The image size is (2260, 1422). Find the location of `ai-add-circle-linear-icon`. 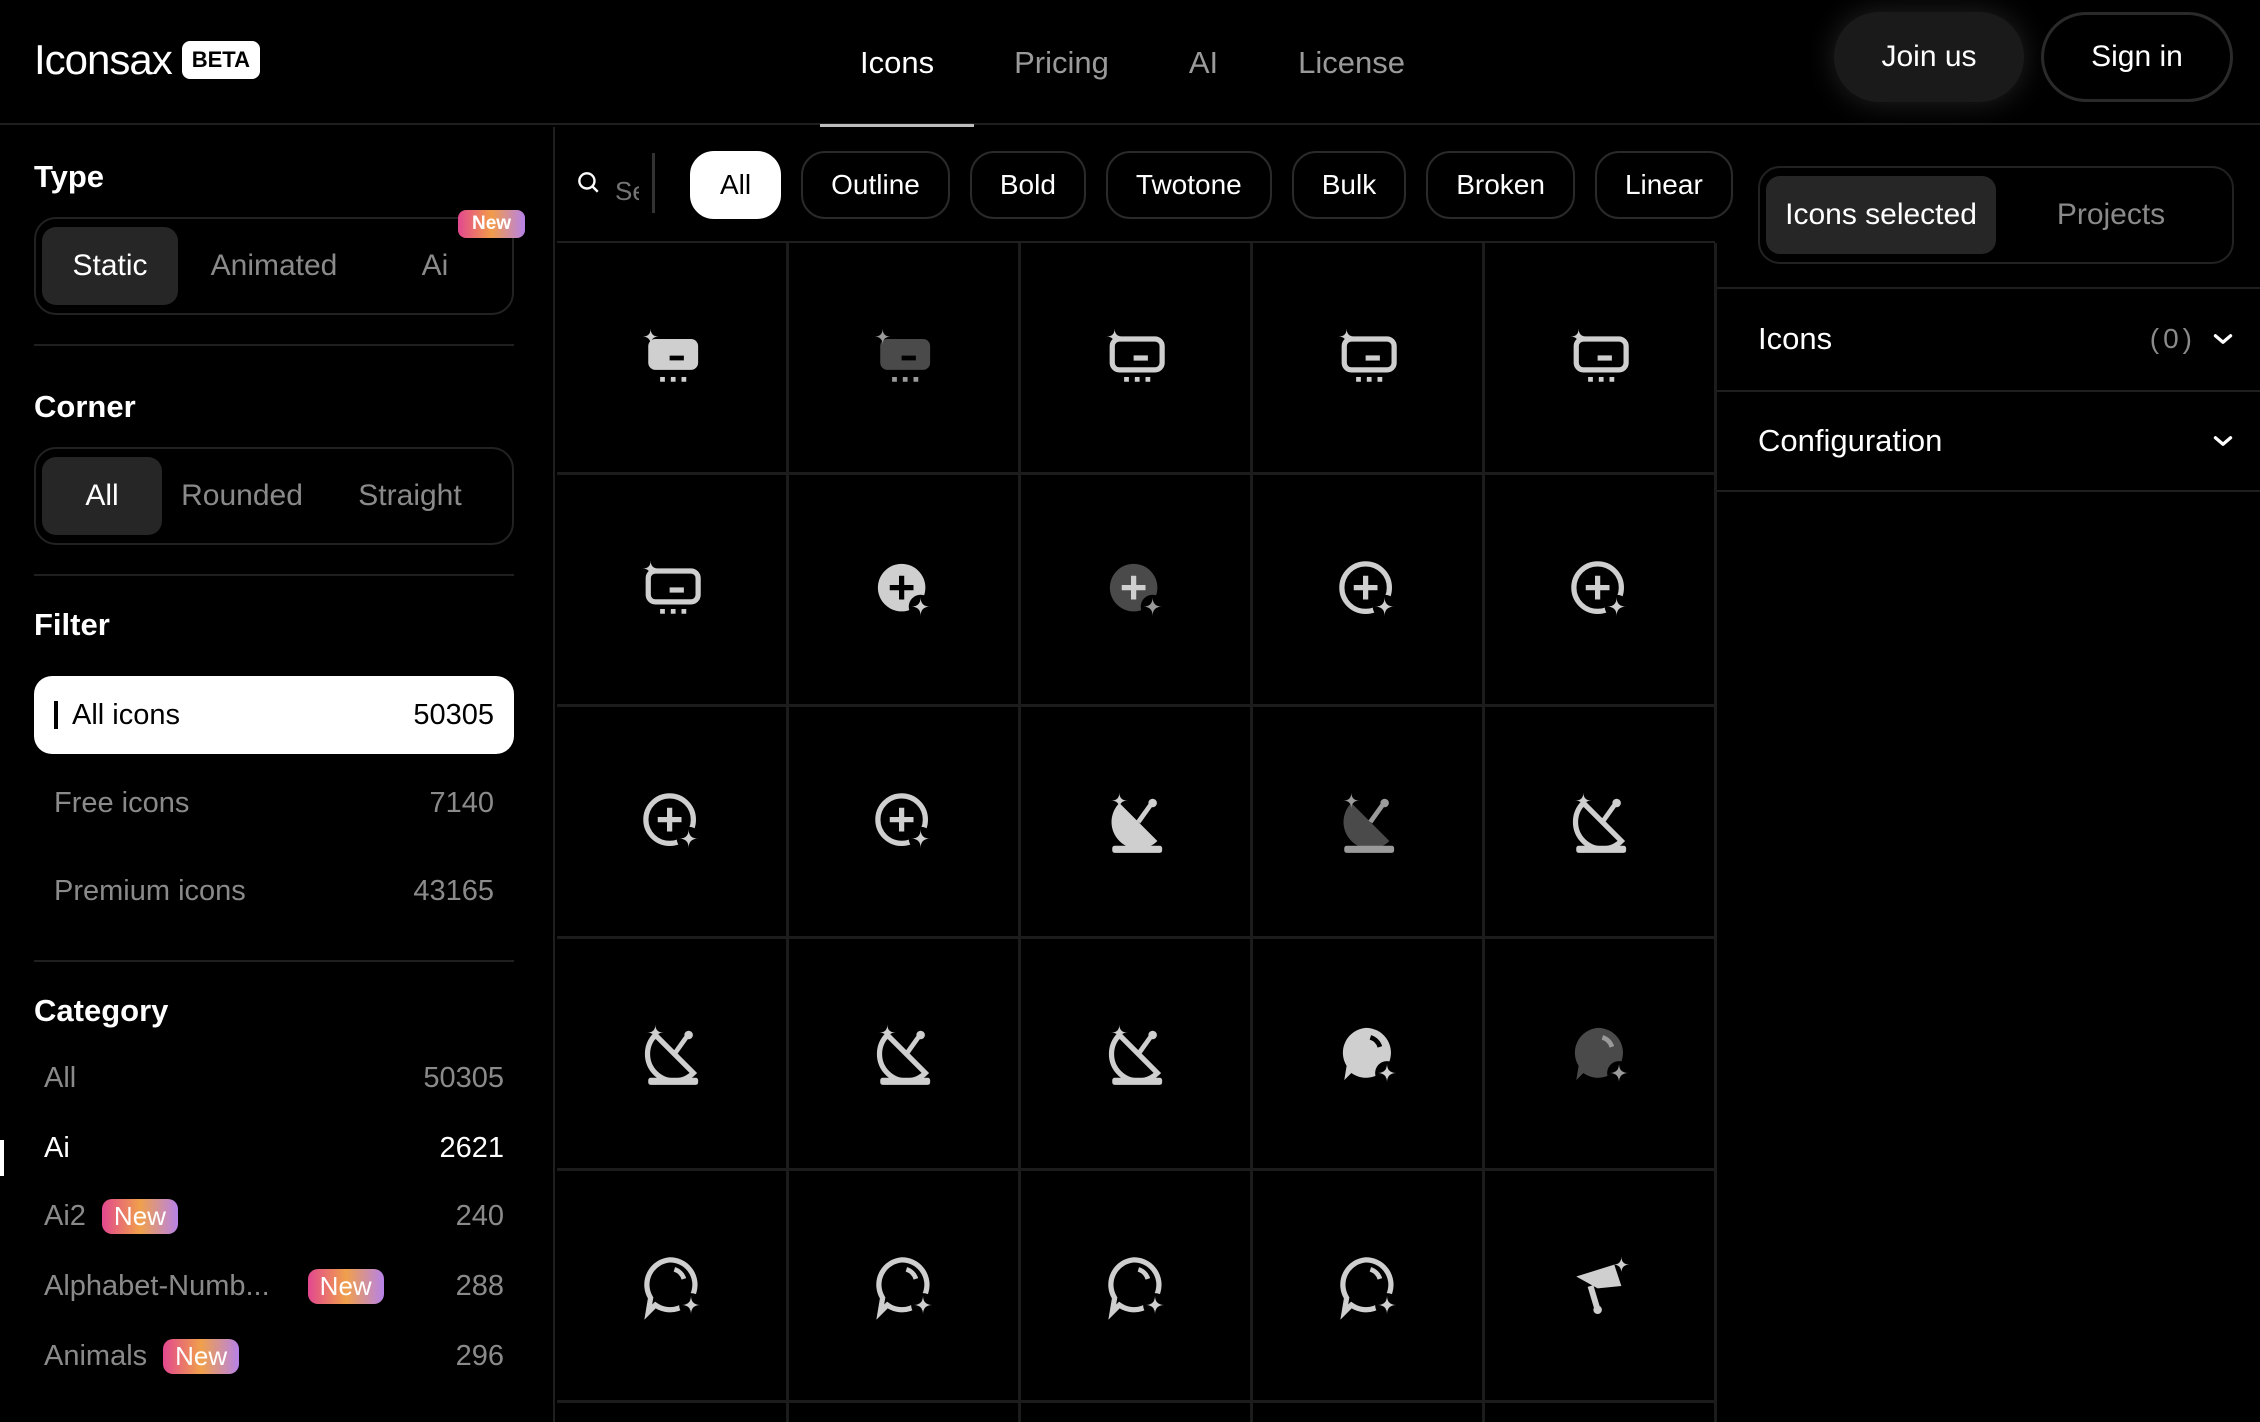

ai-add-circle-linear-icon is located at coordinates (1368, 590).